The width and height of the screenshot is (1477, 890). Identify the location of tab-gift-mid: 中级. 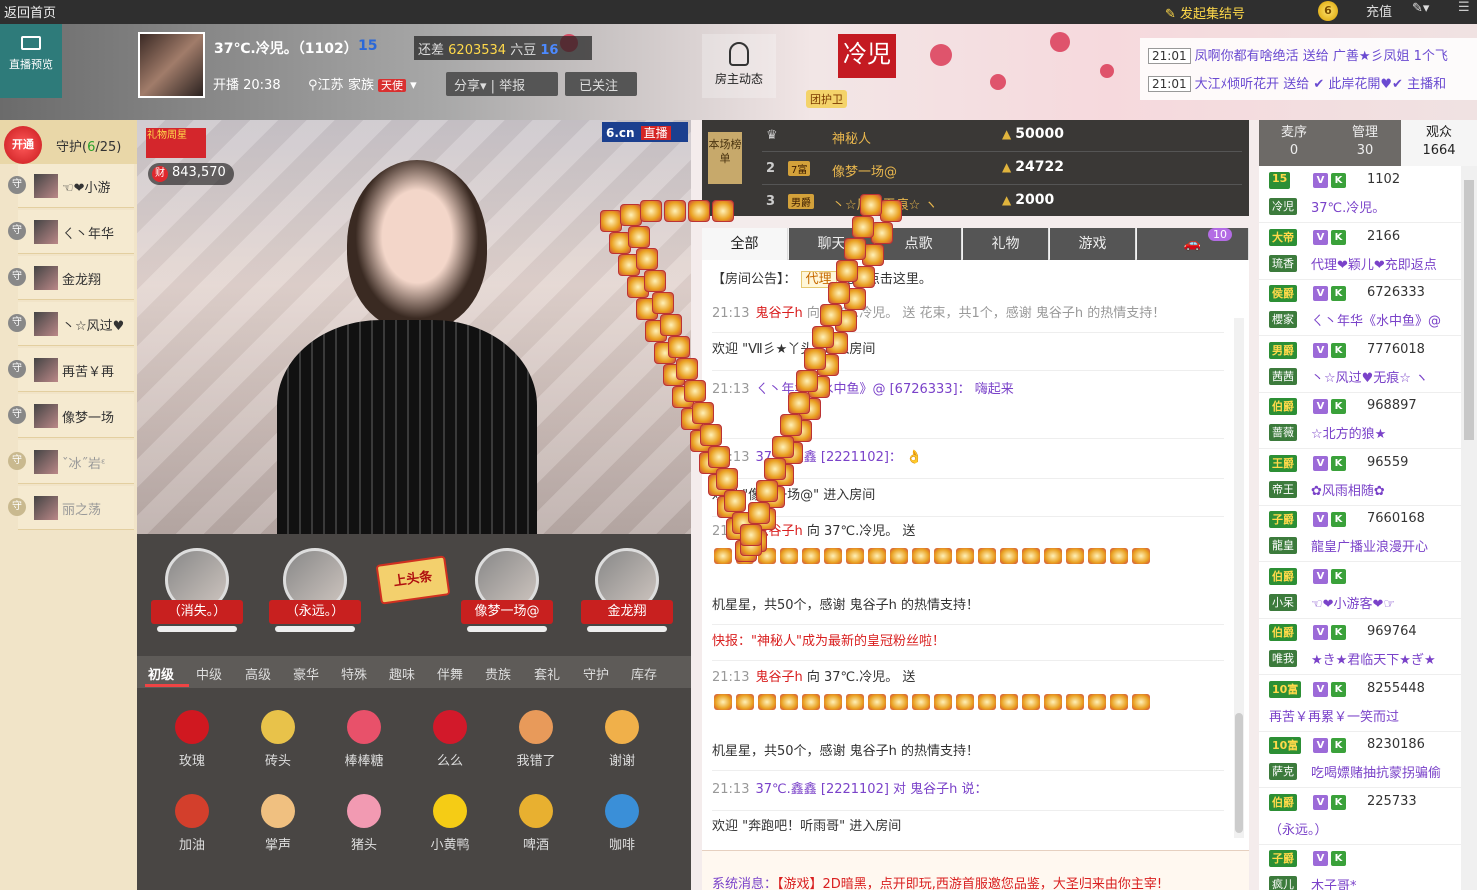
(209, 673).